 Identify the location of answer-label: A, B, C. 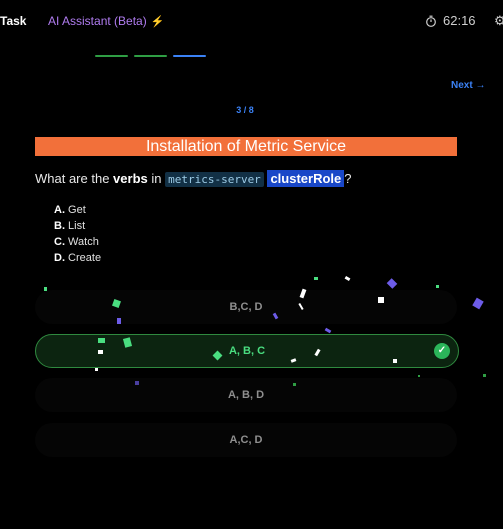
(247, 351).